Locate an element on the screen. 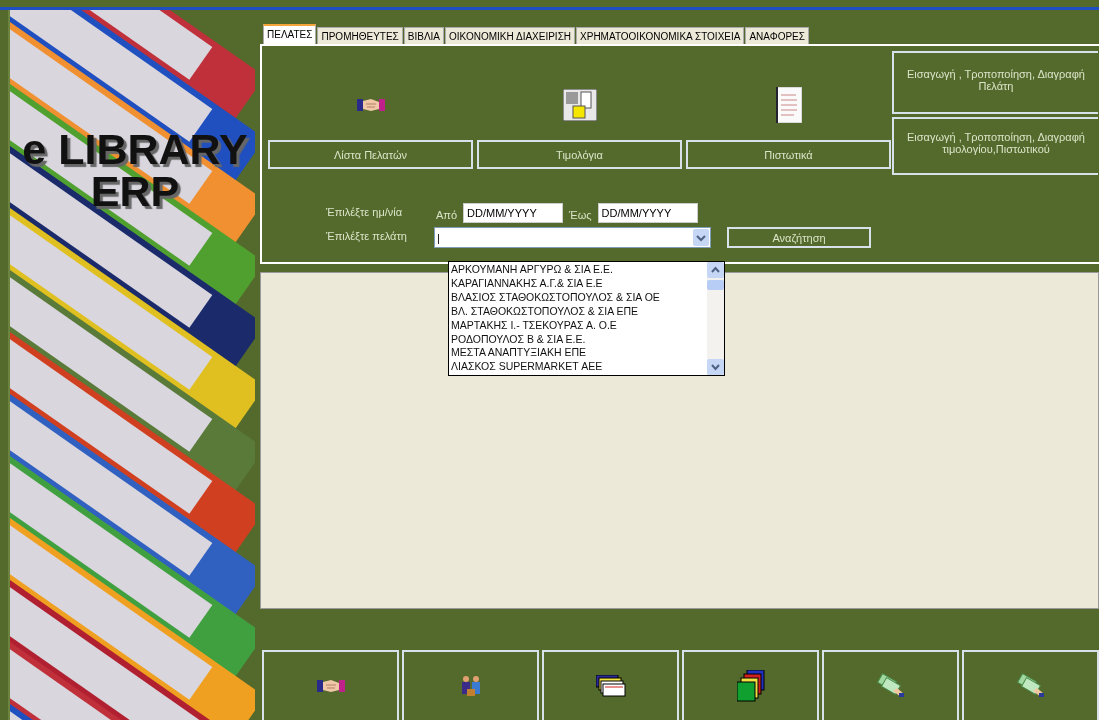  from-date-field: DD/MM/YYYY is located at coordinates (513, 213).